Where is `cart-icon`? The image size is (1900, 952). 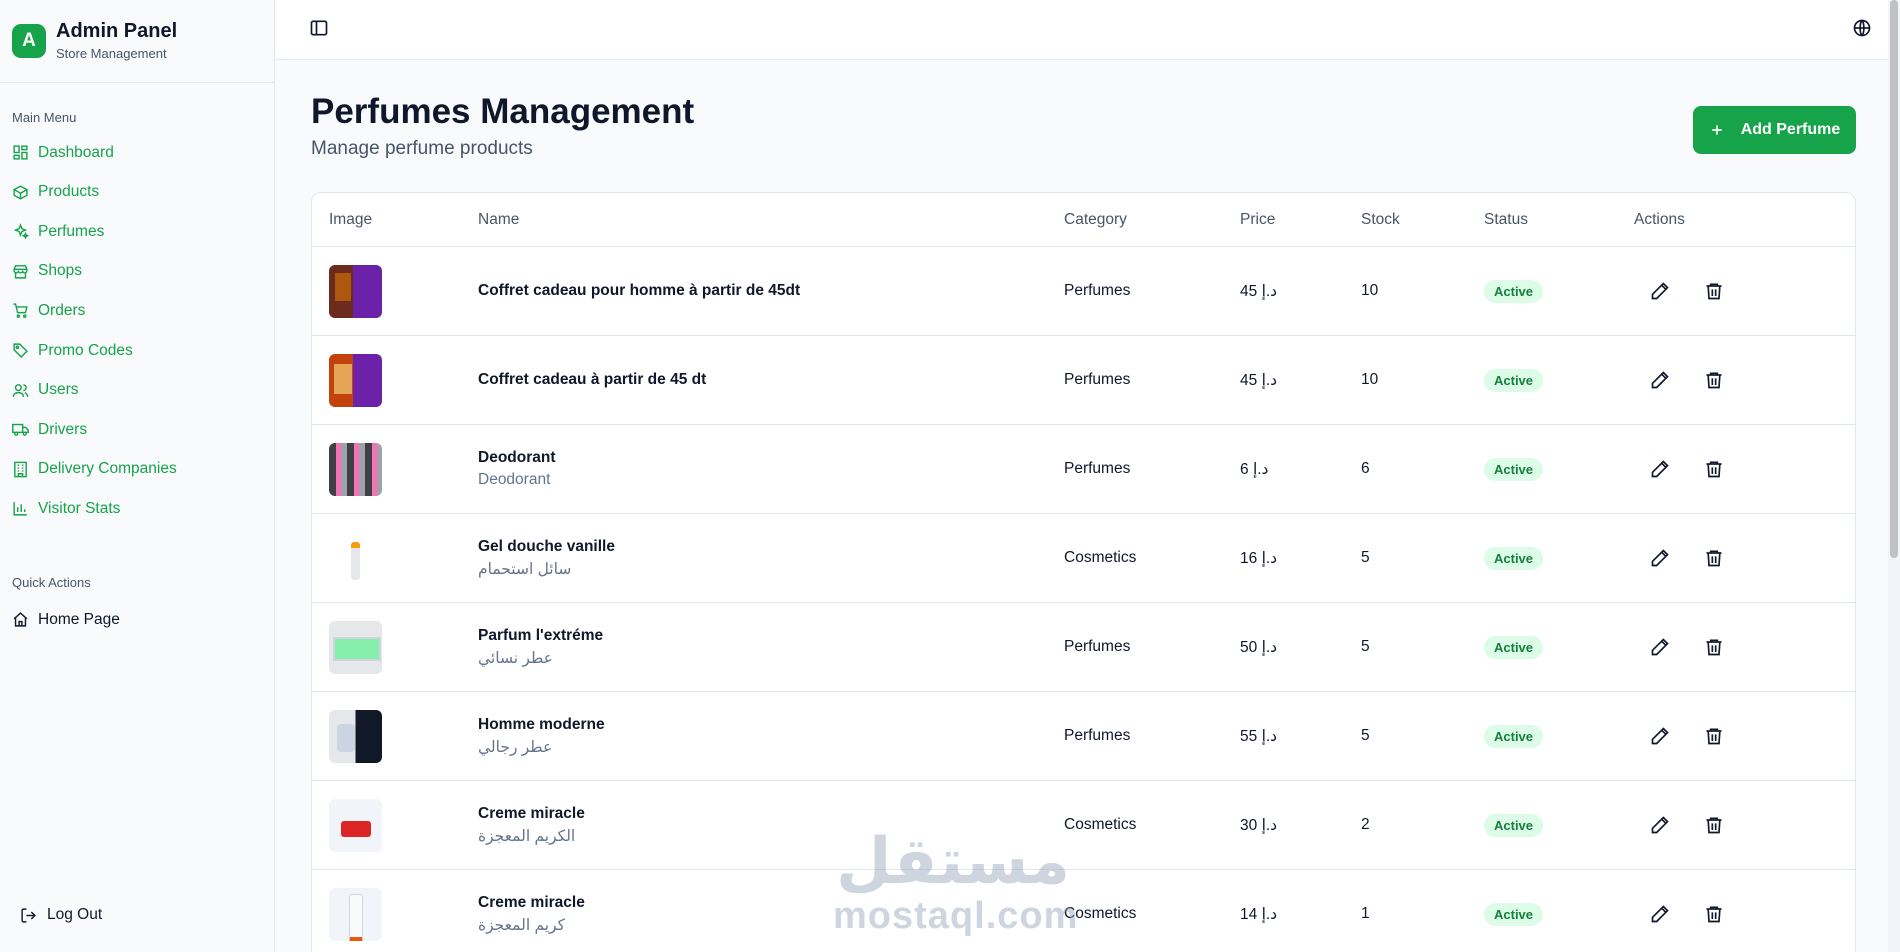
cart-icon is located at coordinates (20, 311).